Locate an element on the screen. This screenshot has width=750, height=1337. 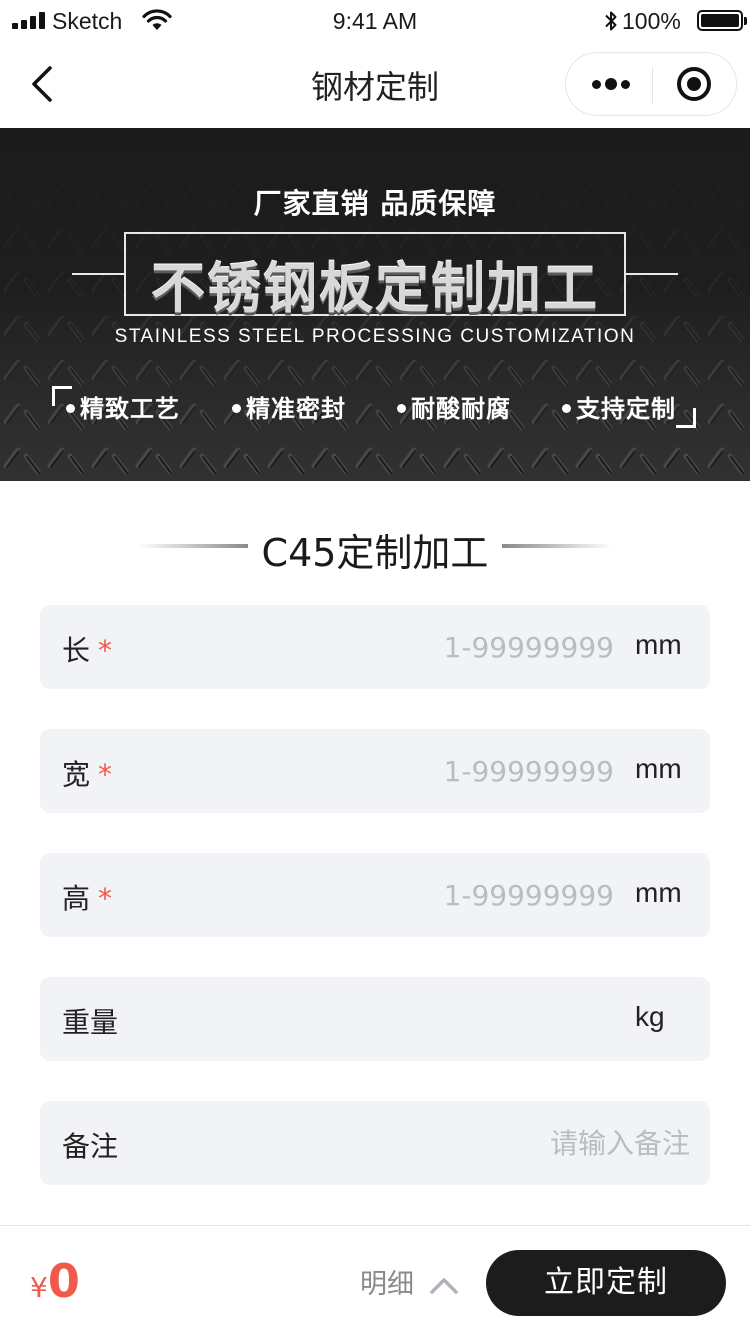
width-input is located at coordinates (427, 771).